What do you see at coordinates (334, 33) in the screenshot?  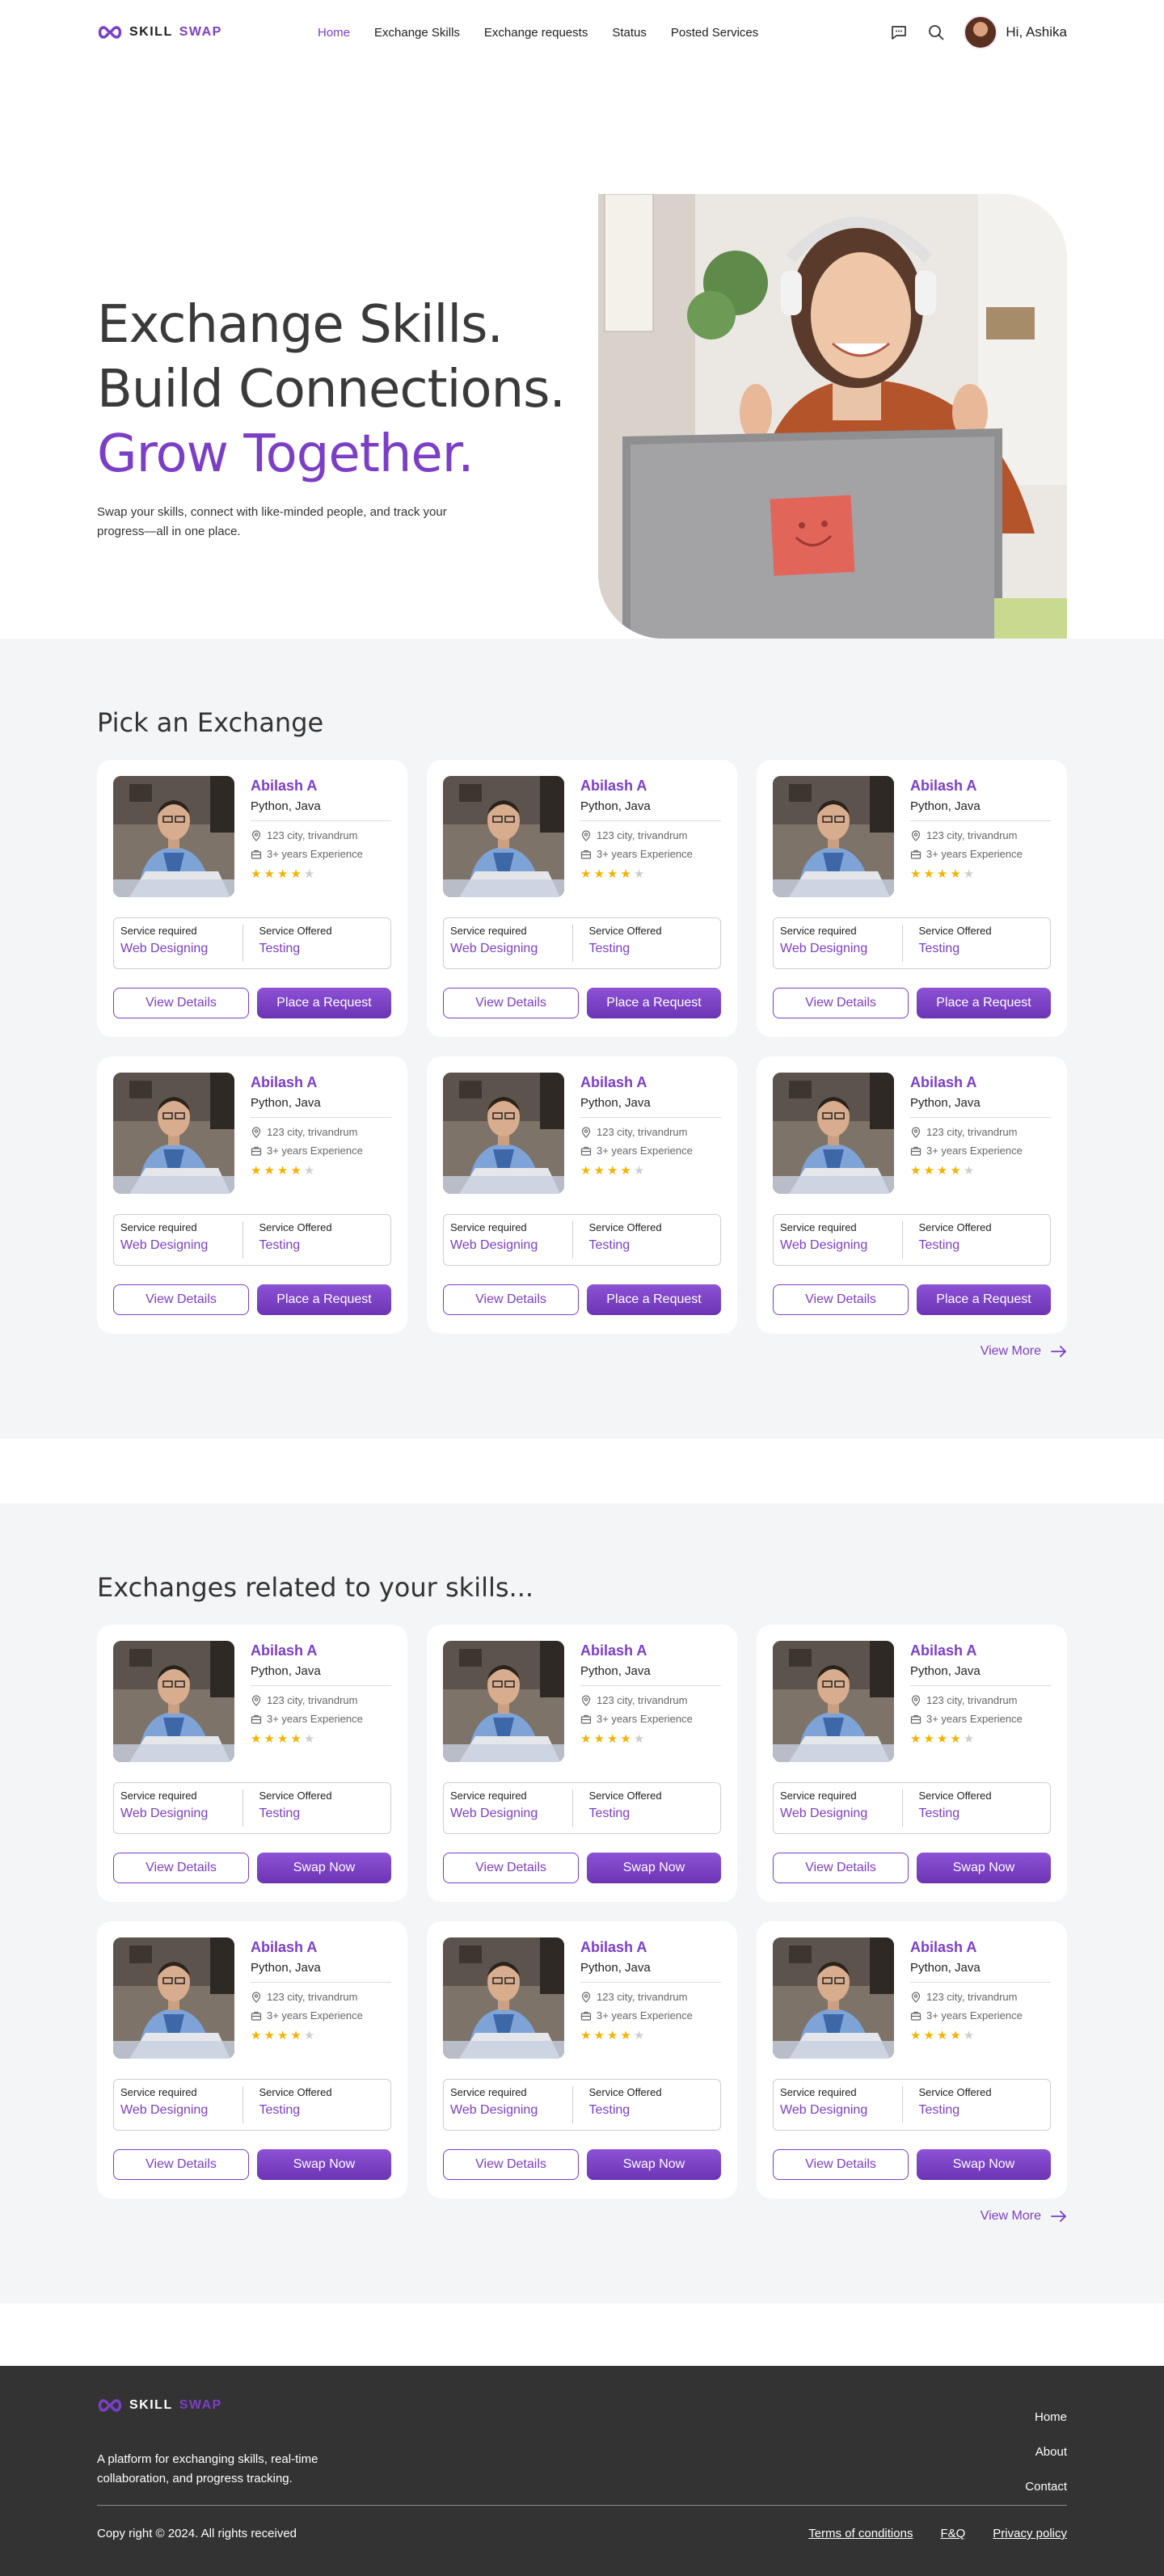 I see `nav-home: Home` at bounding box center [334, 33].